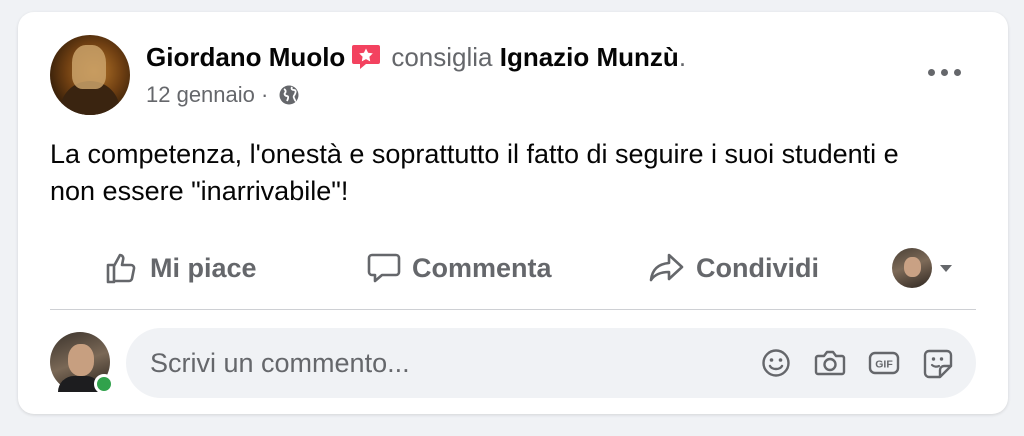 The image size is (1024, 436). I want to click on reaction-identity-selector, so click(922, 268).